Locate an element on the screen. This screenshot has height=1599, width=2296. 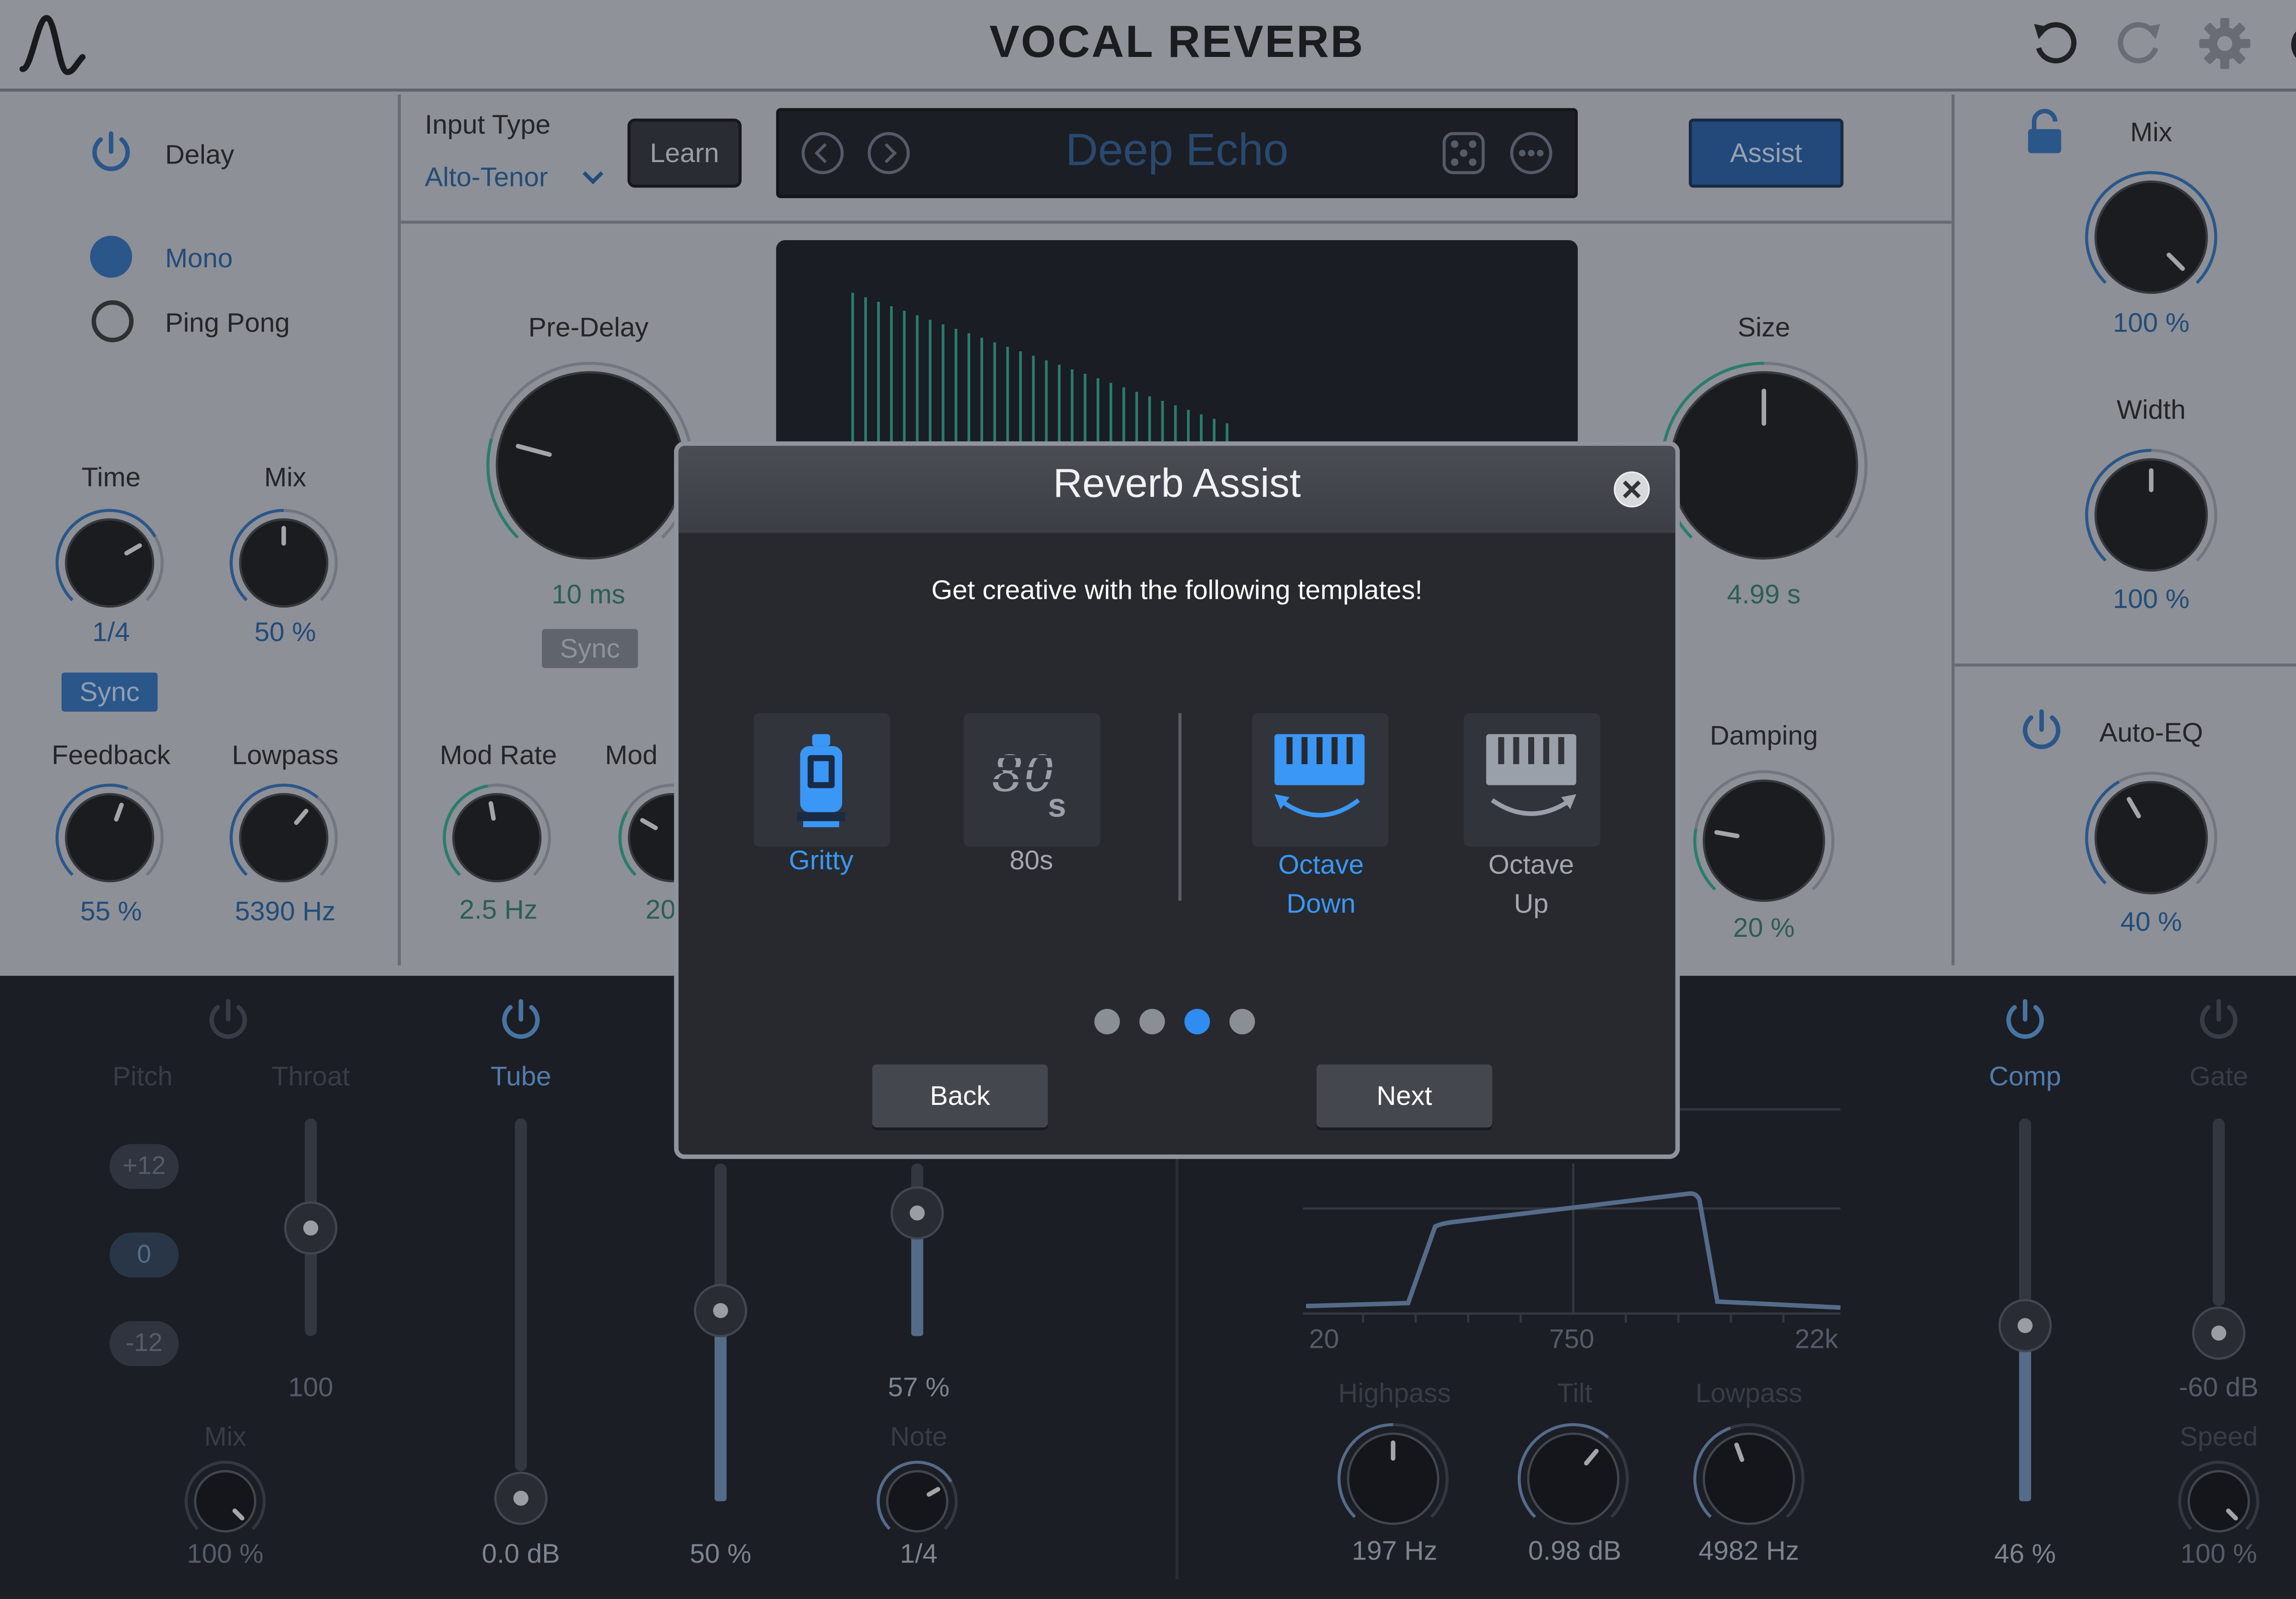
keyboard-up-icon is located at coordinates (1531, 775).